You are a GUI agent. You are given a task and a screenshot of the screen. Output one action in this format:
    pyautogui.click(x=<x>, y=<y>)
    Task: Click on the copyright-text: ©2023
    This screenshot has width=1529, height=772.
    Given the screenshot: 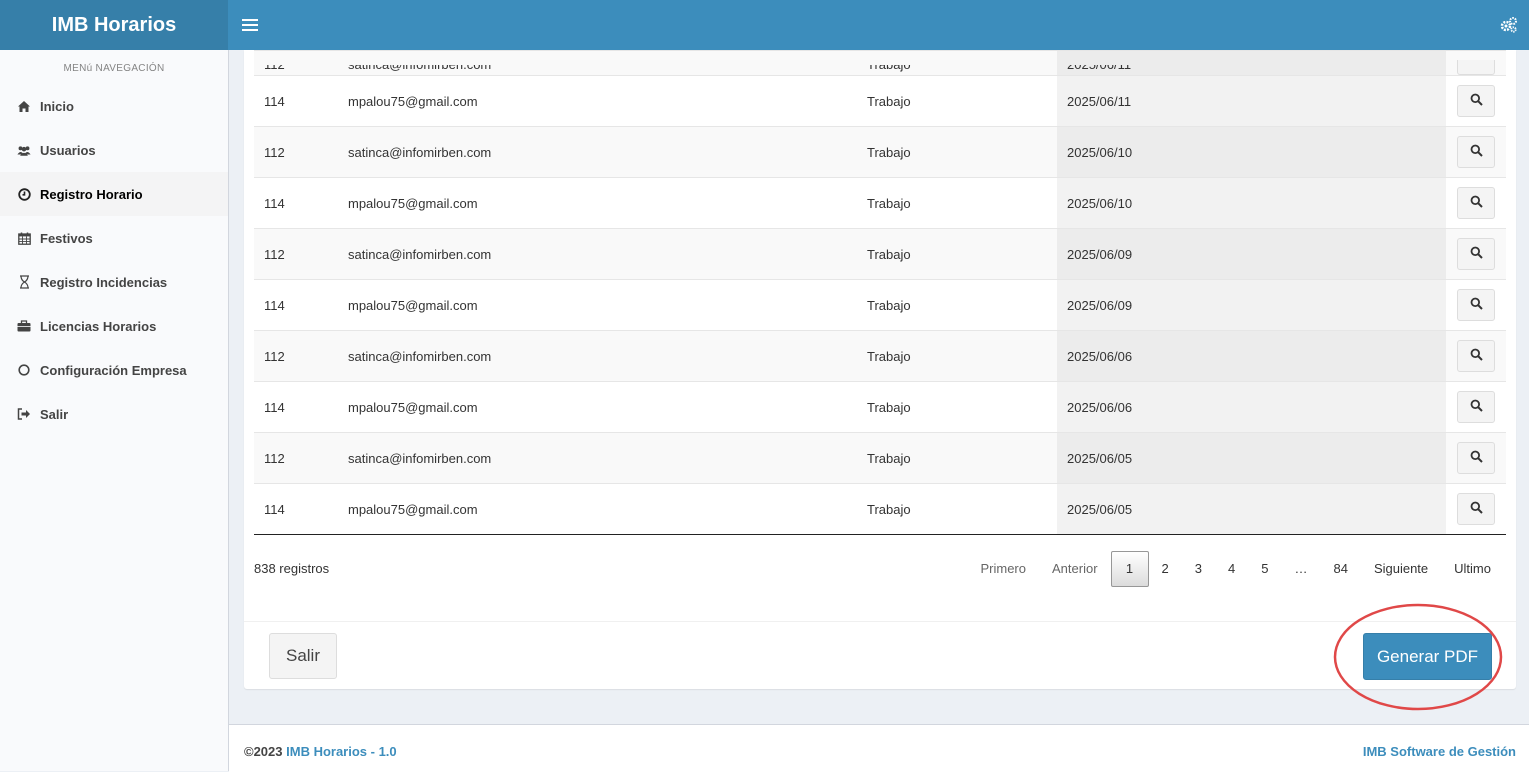 What is the action you would take?
    pyautogui.click(x=265, y=751)
    